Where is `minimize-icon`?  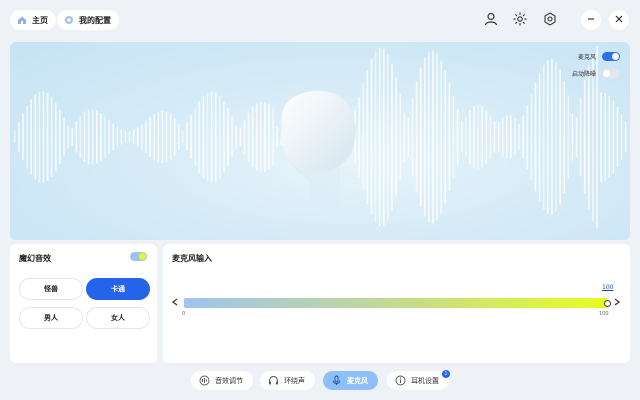 minimize-icon is located at coordinates (591, 20).